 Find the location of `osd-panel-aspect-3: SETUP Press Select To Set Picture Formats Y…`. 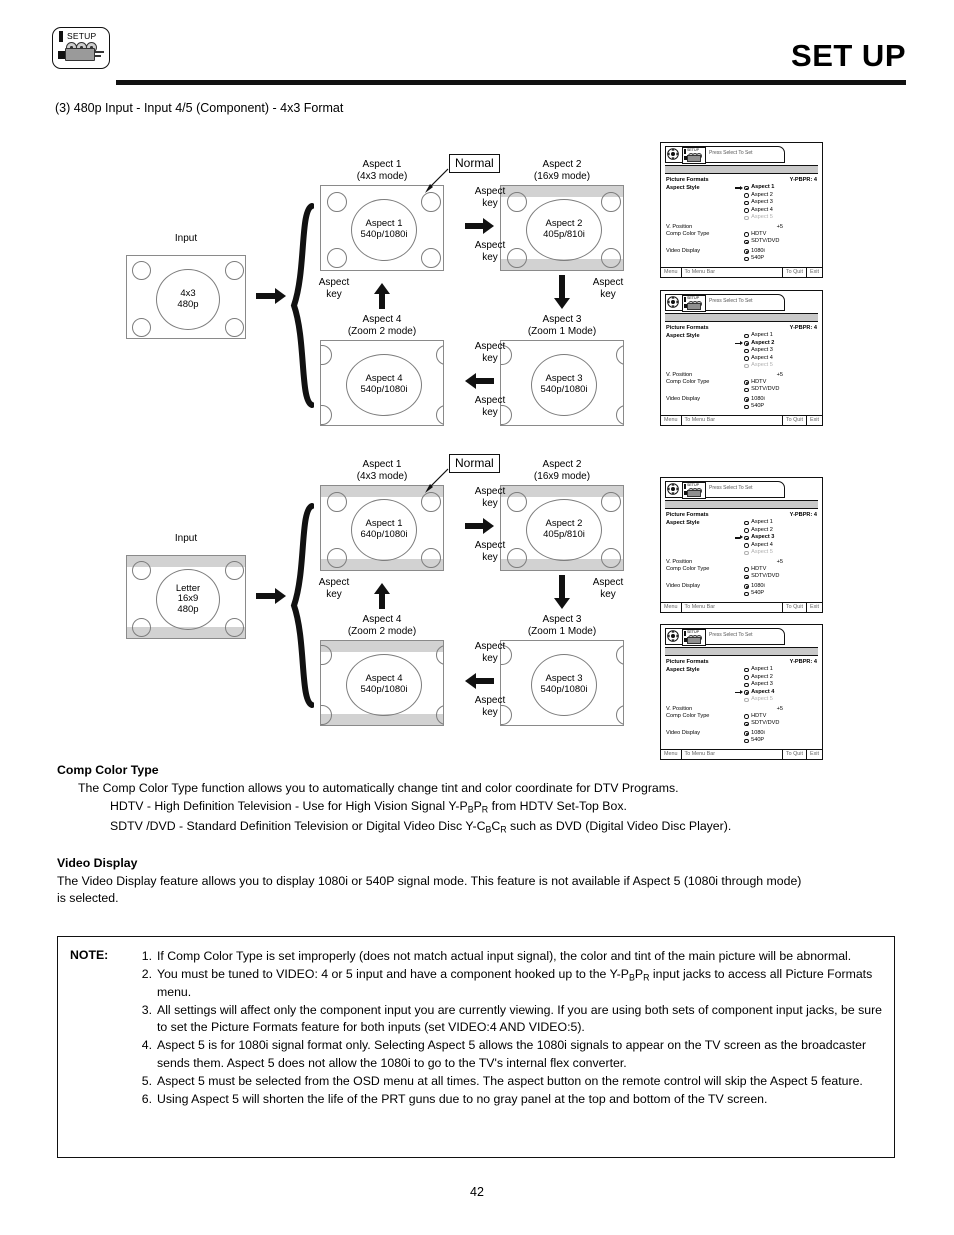

osd-panel-aspect-3: SETUP Press Select To Set Picture Formats Y… is located at coordinates (741, 545).